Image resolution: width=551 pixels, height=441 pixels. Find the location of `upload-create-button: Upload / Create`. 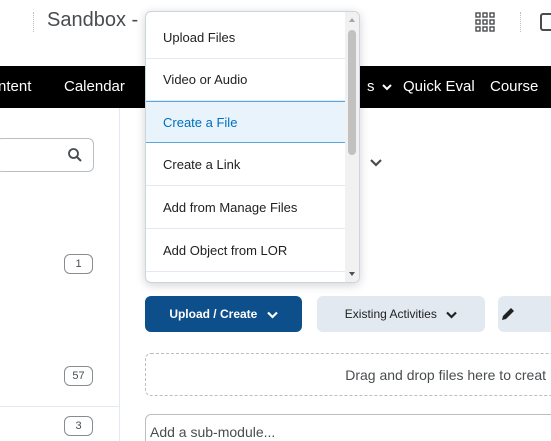

upload-create-button: Upload / Create is located at coordinates (223, 314).